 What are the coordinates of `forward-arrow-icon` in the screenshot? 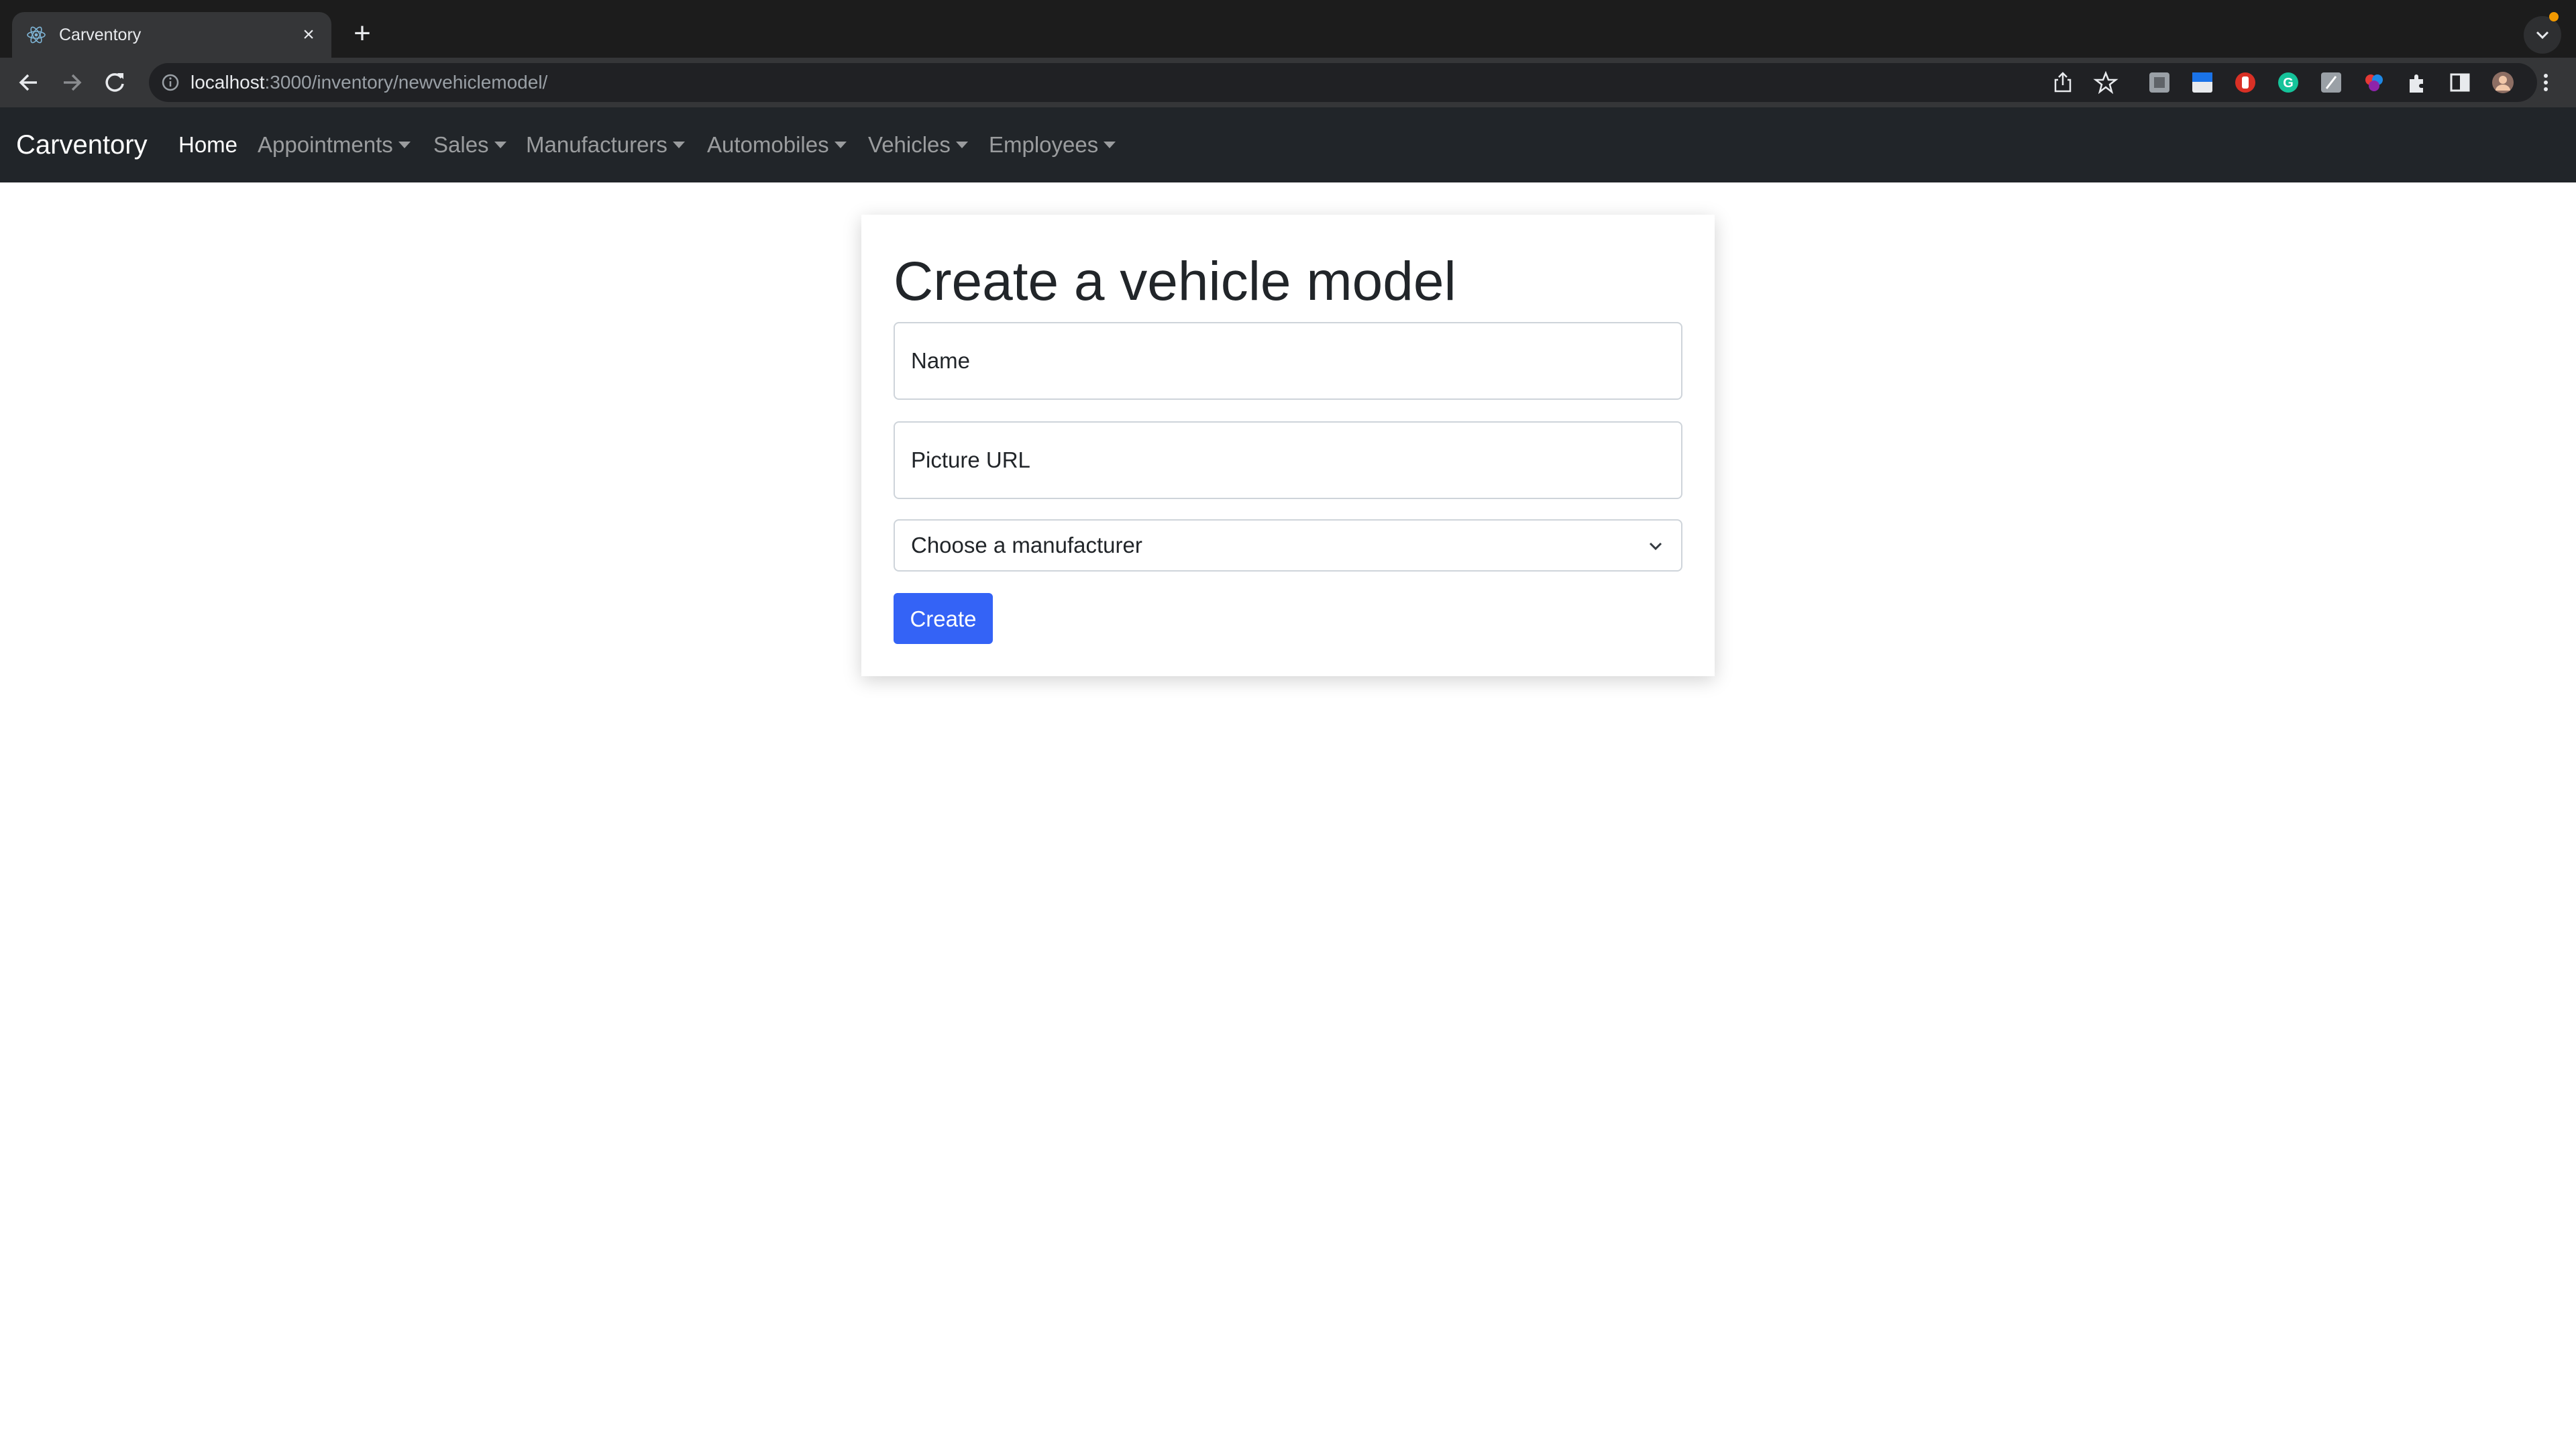 It's located at (72, 82).